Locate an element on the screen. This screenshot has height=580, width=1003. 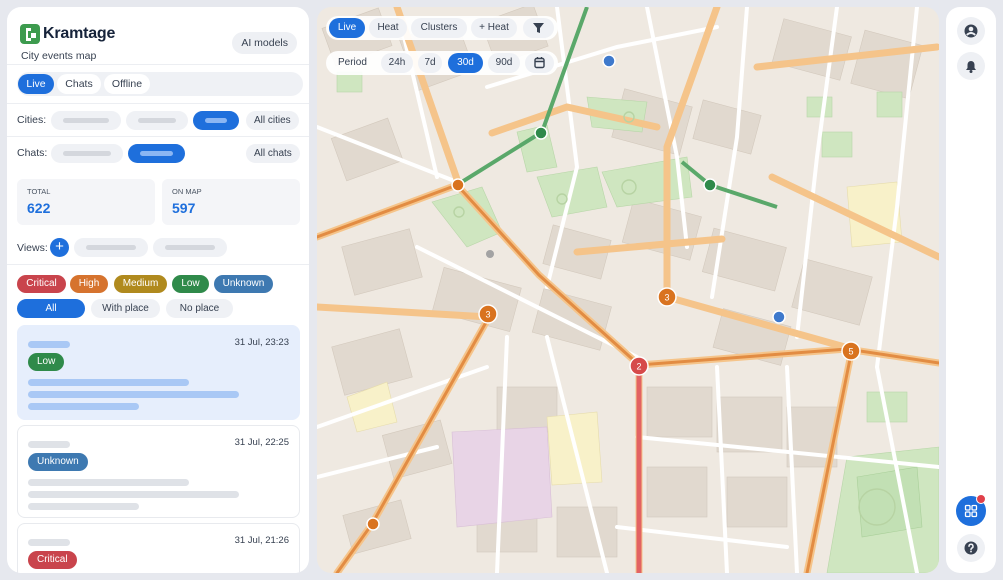
filter-button is located at coordinates (538, 28).